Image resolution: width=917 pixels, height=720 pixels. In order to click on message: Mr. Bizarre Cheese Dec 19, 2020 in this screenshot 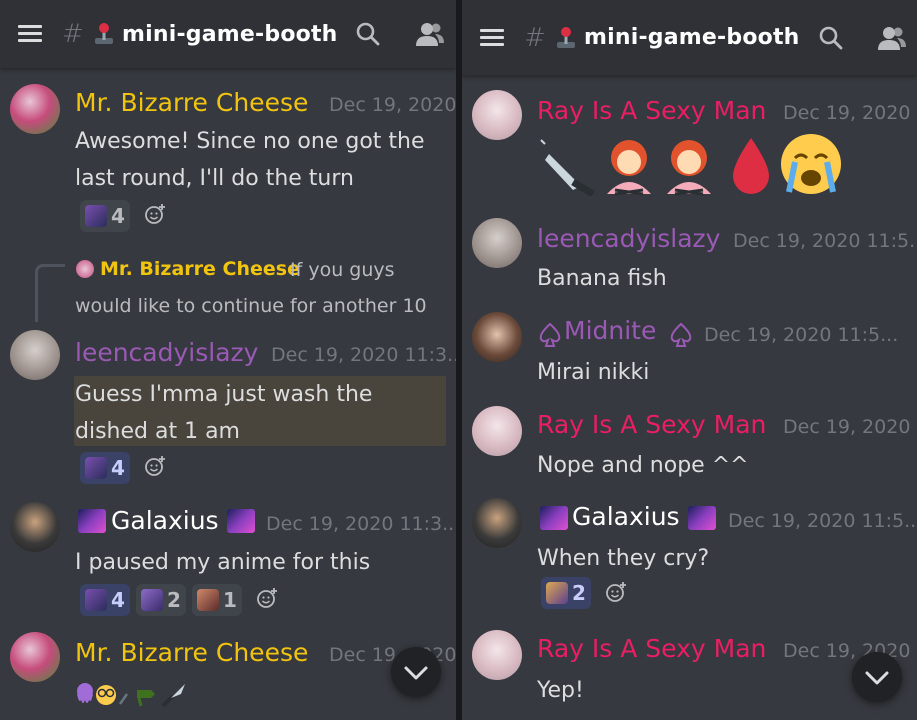, I will do `click(228, 675)`.